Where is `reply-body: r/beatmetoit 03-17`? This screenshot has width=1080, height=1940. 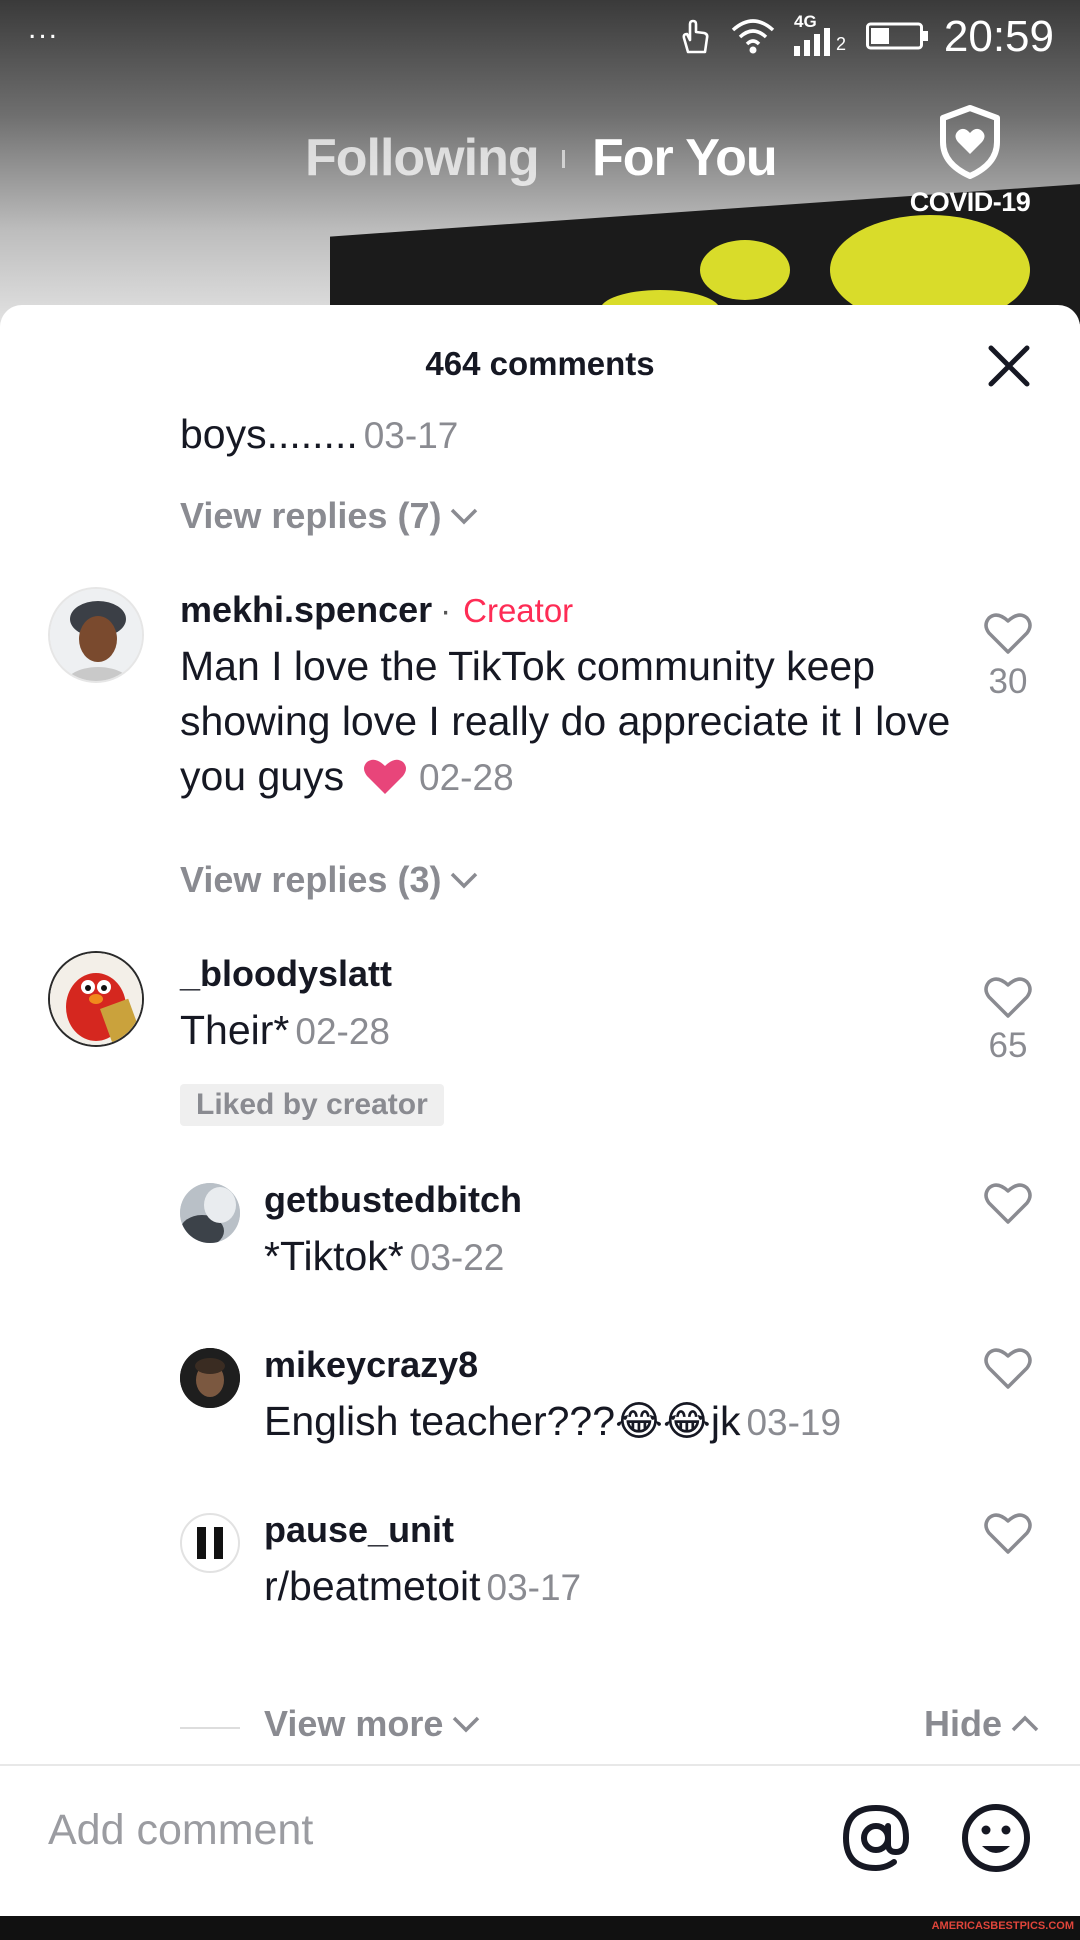
reply-body: r/beatmetoit 03-17 is located at coordinates (422, 1586).